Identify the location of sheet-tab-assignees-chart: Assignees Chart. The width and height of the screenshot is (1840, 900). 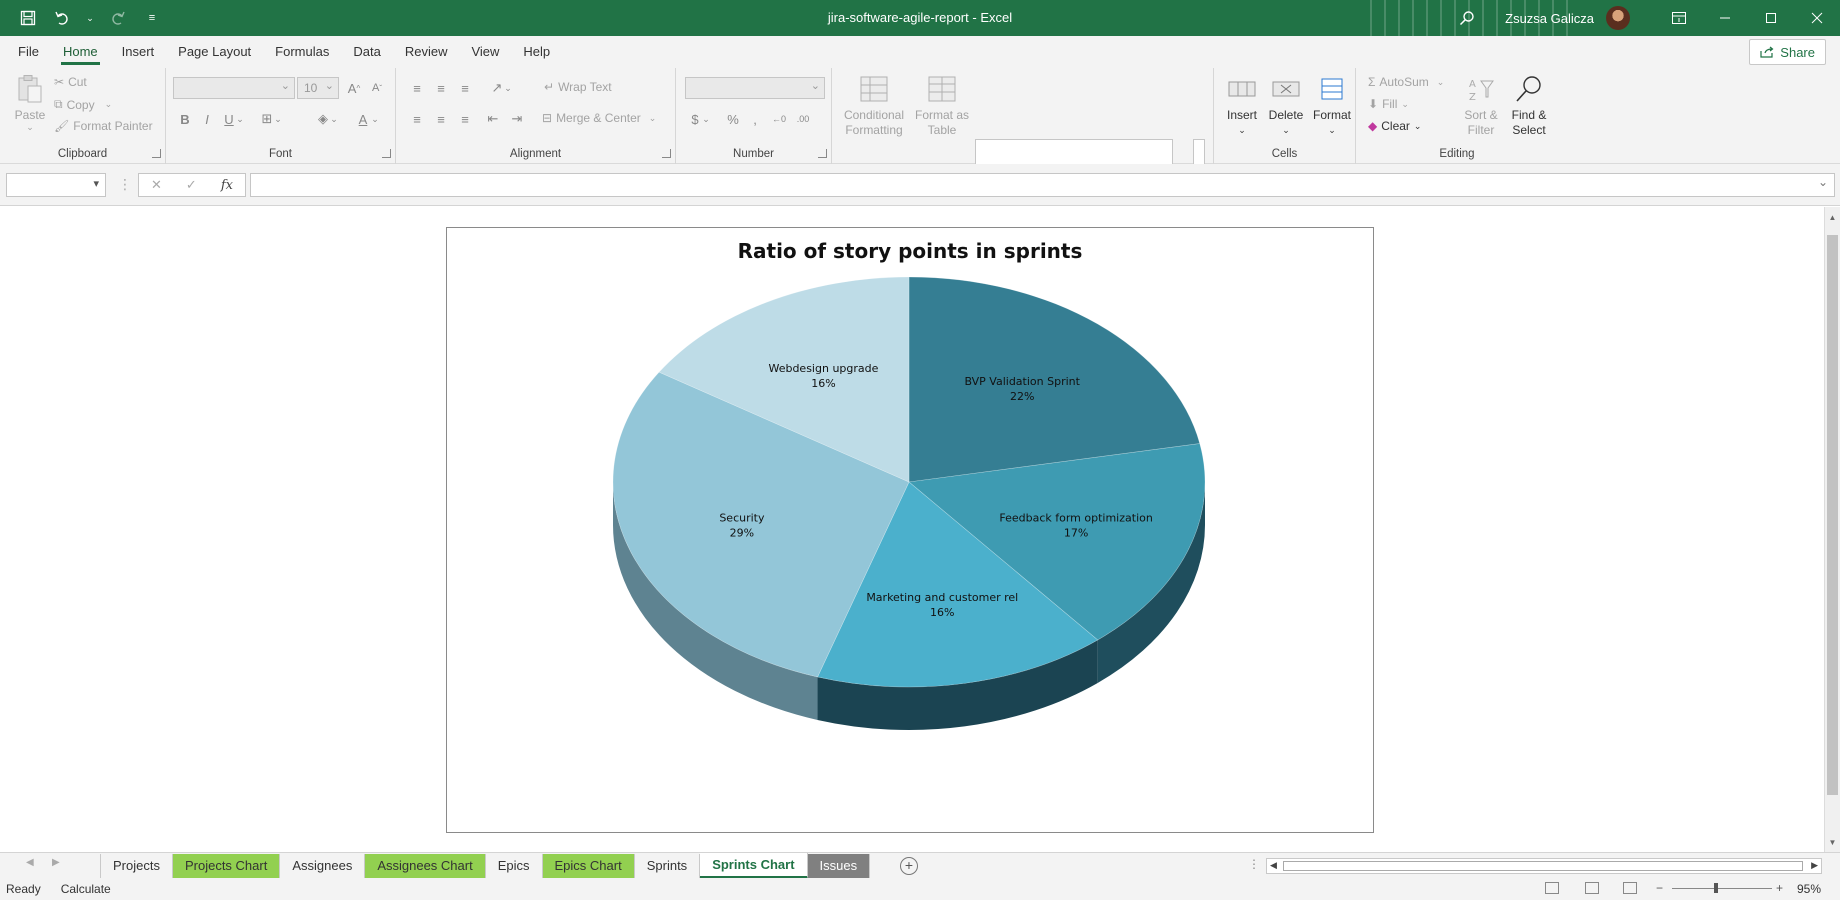
(425, 866).